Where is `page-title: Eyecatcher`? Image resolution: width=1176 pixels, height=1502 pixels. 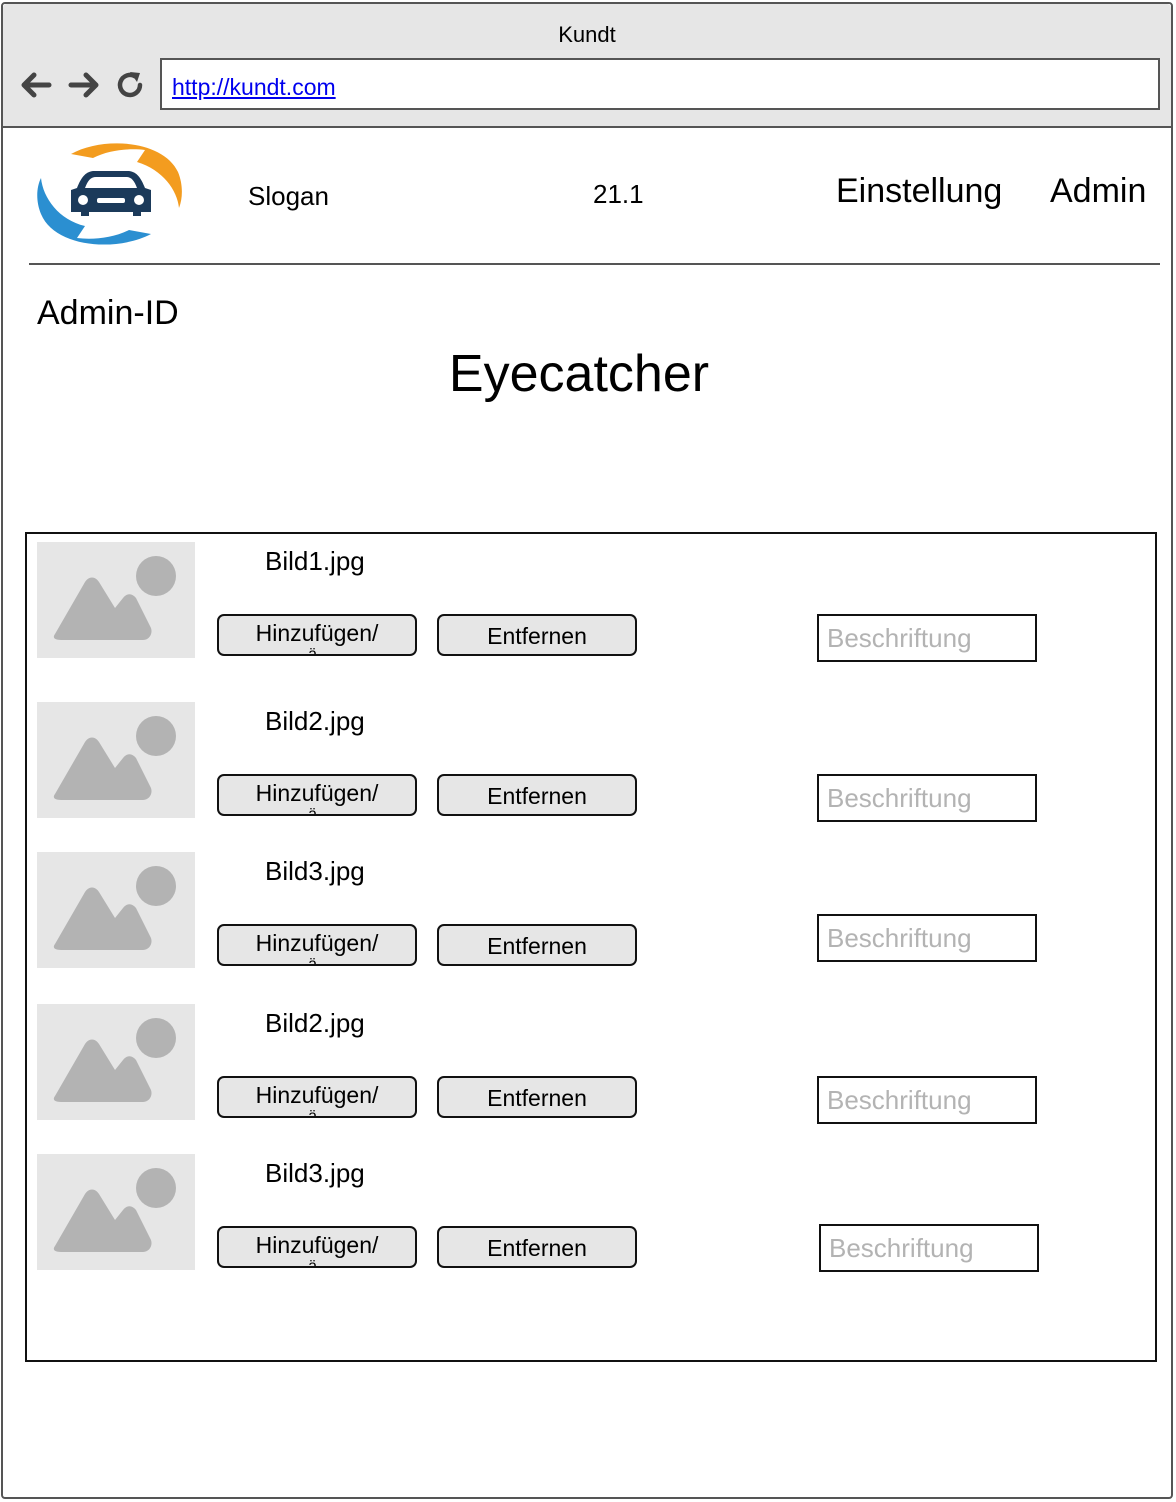 page-title: Eyecatcher is located at coordinates (579, 374).